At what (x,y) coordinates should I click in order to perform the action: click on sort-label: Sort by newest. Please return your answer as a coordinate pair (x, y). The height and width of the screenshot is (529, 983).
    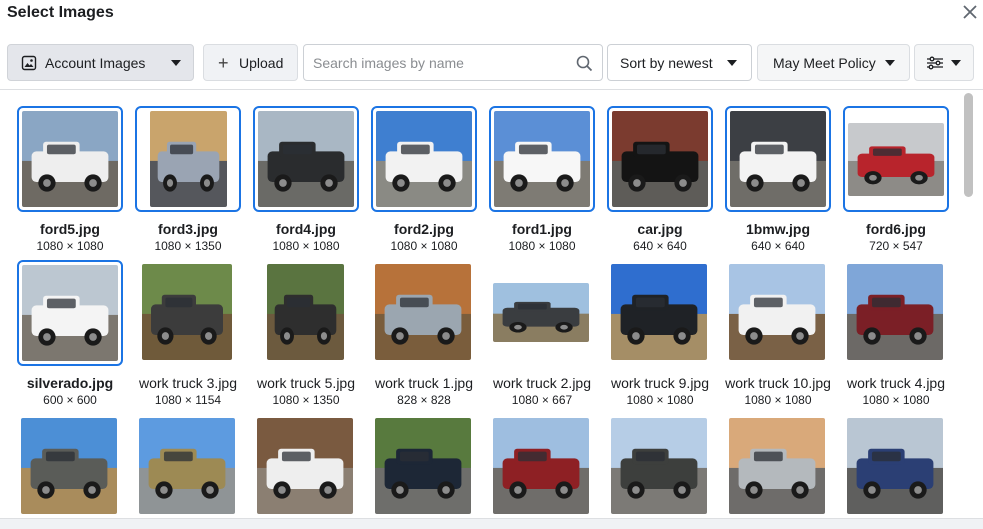
    Looking at the image, I should click on (666, 62).